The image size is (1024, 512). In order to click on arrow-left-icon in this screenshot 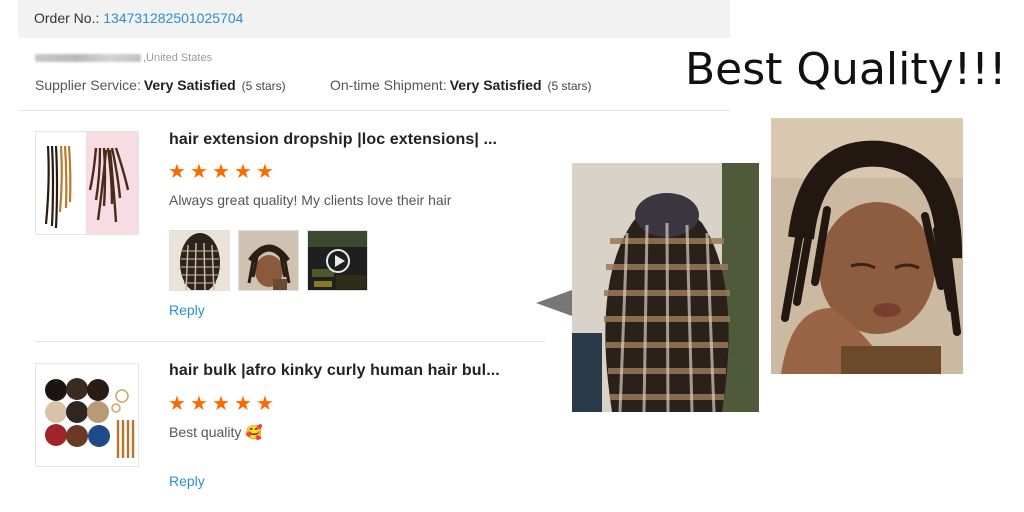, I will do `click(554, 303)`.